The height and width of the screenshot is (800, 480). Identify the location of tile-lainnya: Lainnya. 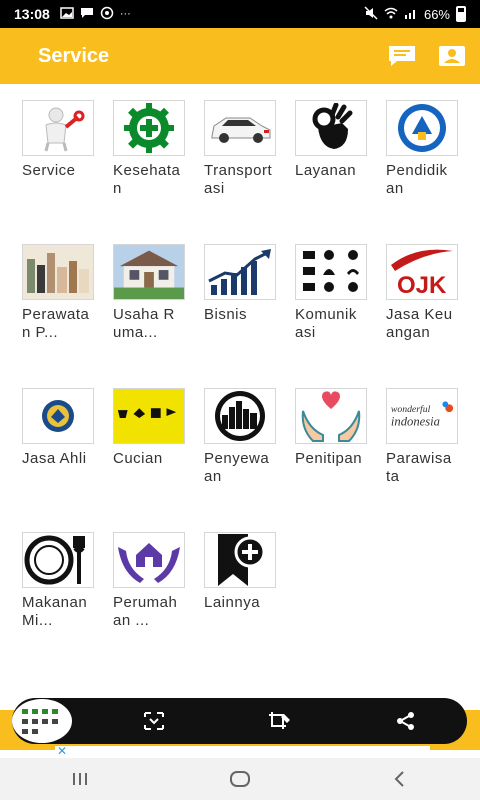
(249, 604).